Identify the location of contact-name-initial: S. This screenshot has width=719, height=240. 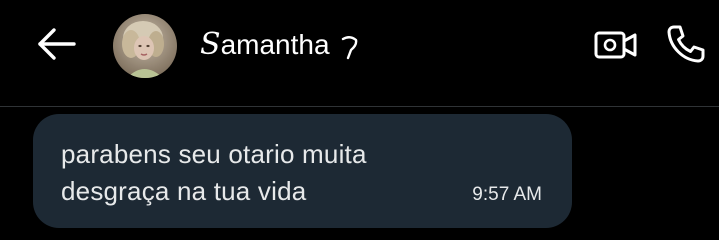
(210, 44).